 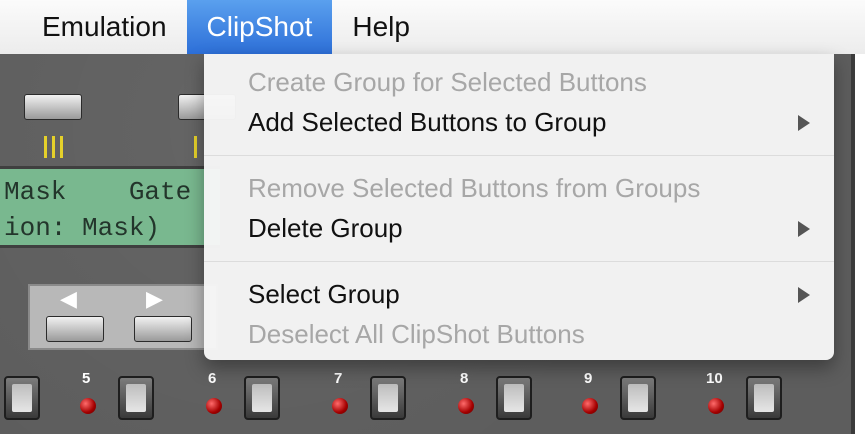 I want to click on menu-help: Help, so click(x=381, y=27).